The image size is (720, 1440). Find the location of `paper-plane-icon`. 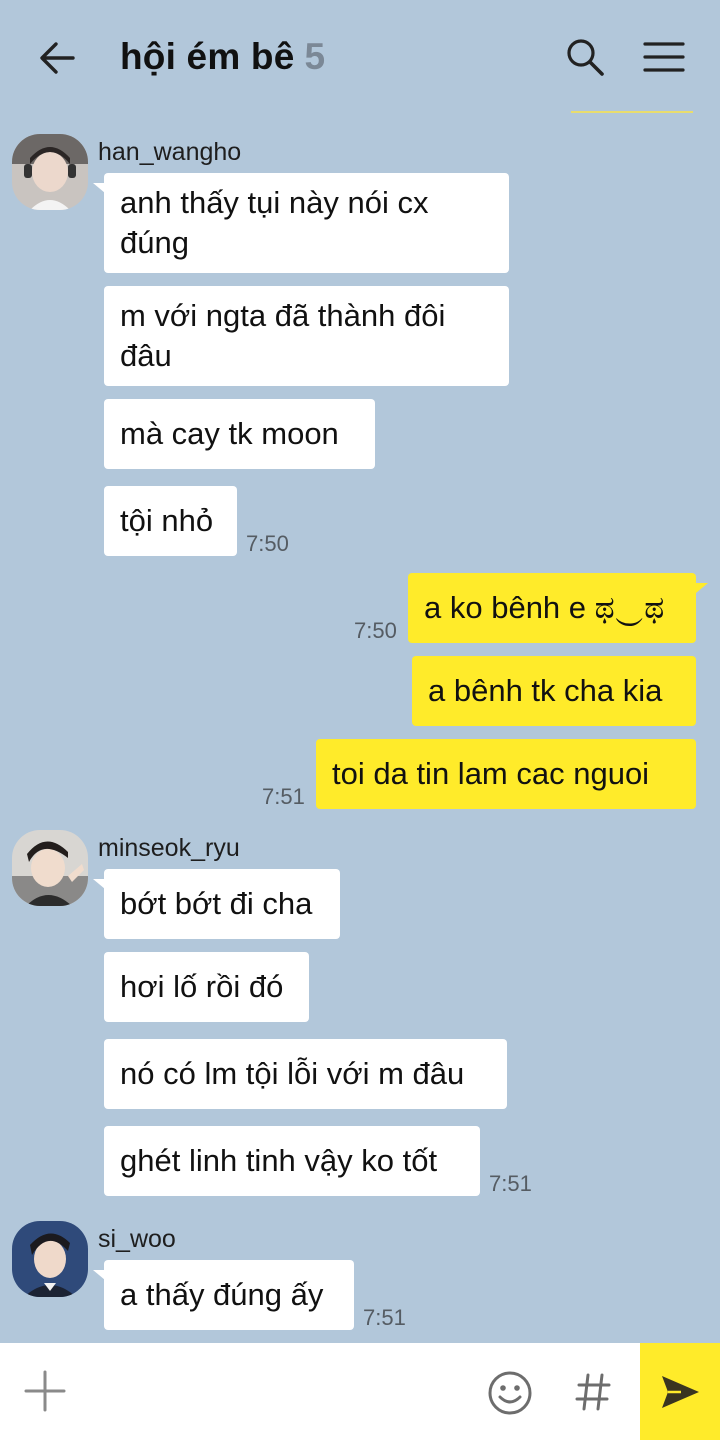

paper-plane-icon is located at coordinates (680, 1391).